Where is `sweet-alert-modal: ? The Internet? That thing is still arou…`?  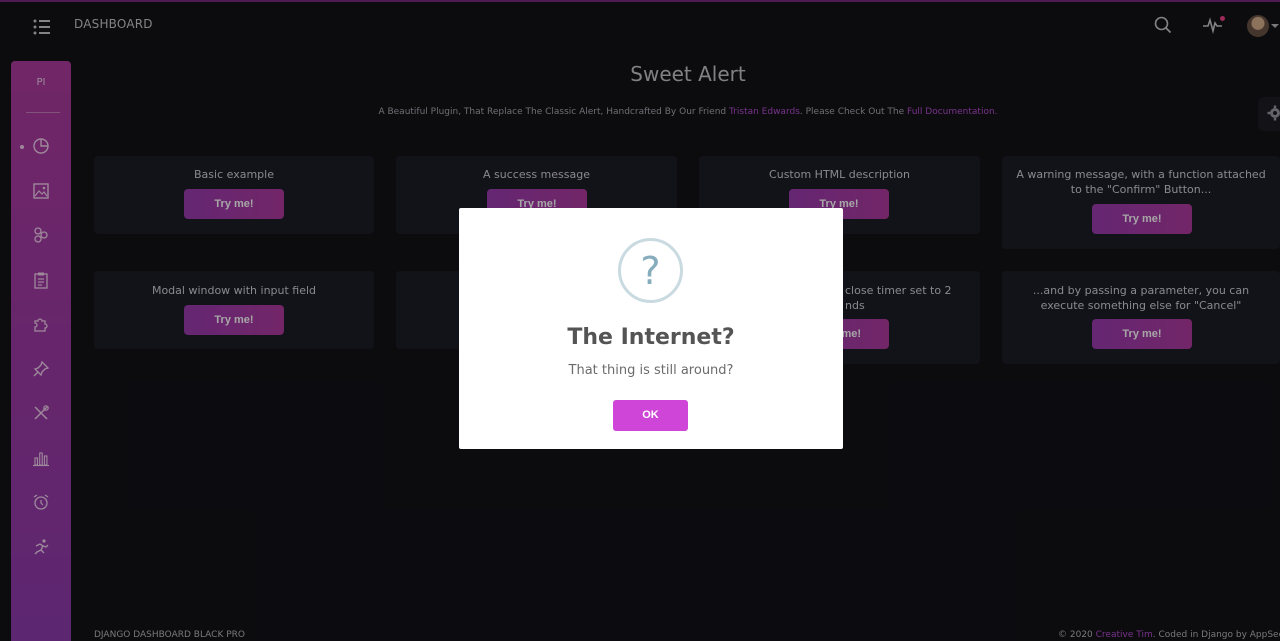
sweet-alert-modal: ? The Internet? That thing is still arou… is located at coordinates (651, 328).